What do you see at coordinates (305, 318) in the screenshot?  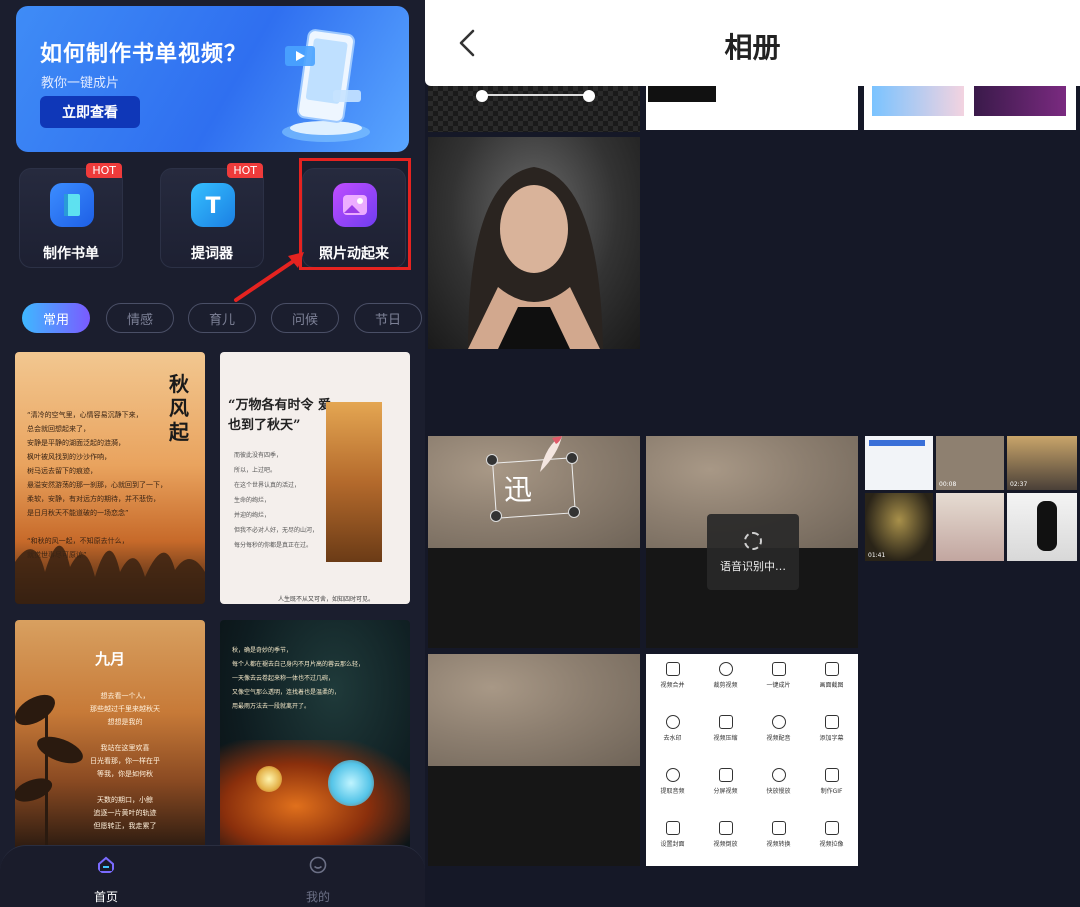 I see `chip-greeting: 问候` at bounding box center [305, 318].